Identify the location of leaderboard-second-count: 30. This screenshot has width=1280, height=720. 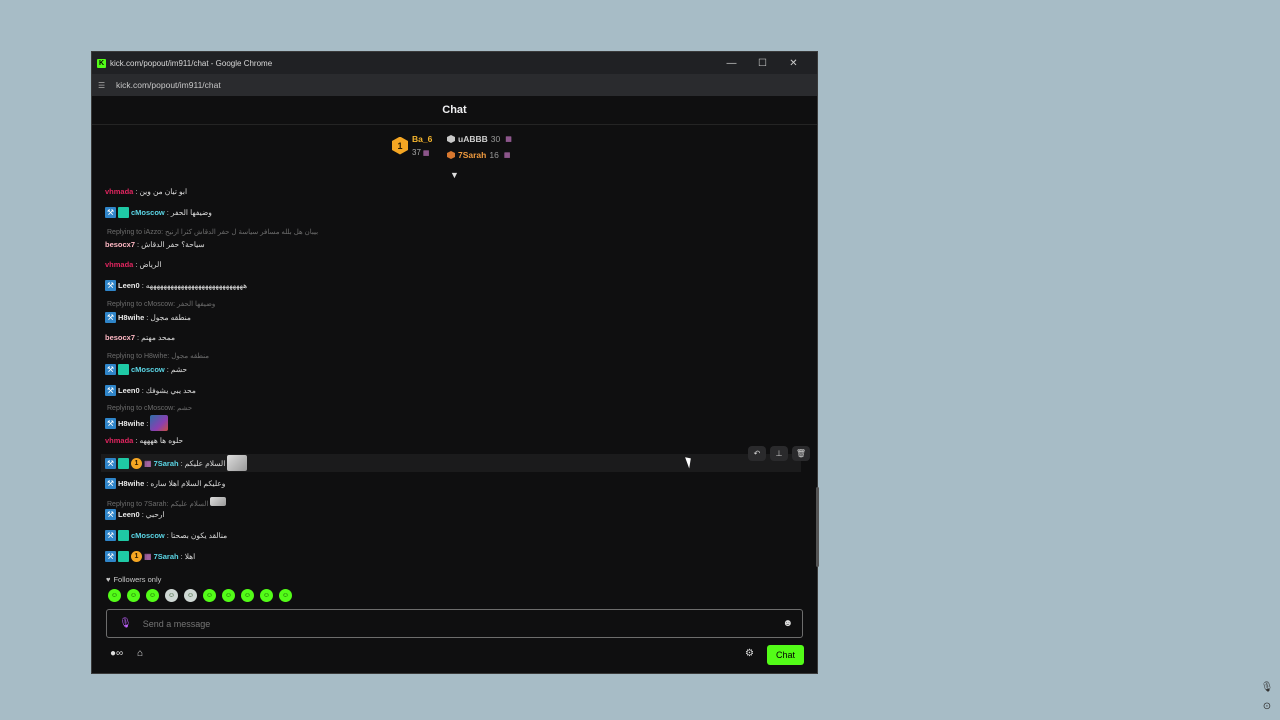
(495, 139).